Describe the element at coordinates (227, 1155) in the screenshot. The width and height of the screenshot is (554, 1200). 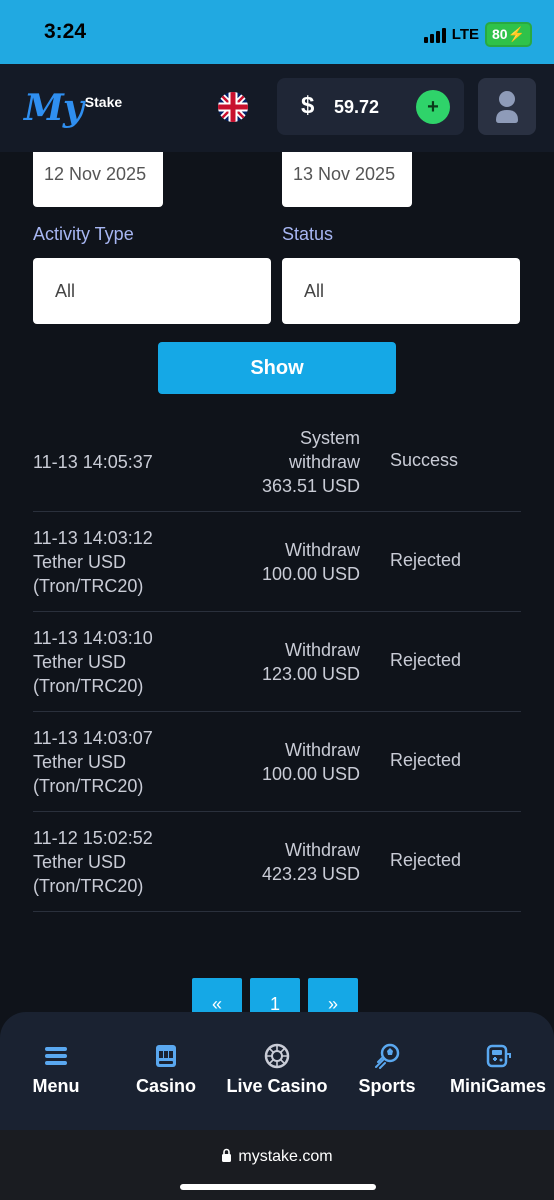
I see `lock-icon` at that location.